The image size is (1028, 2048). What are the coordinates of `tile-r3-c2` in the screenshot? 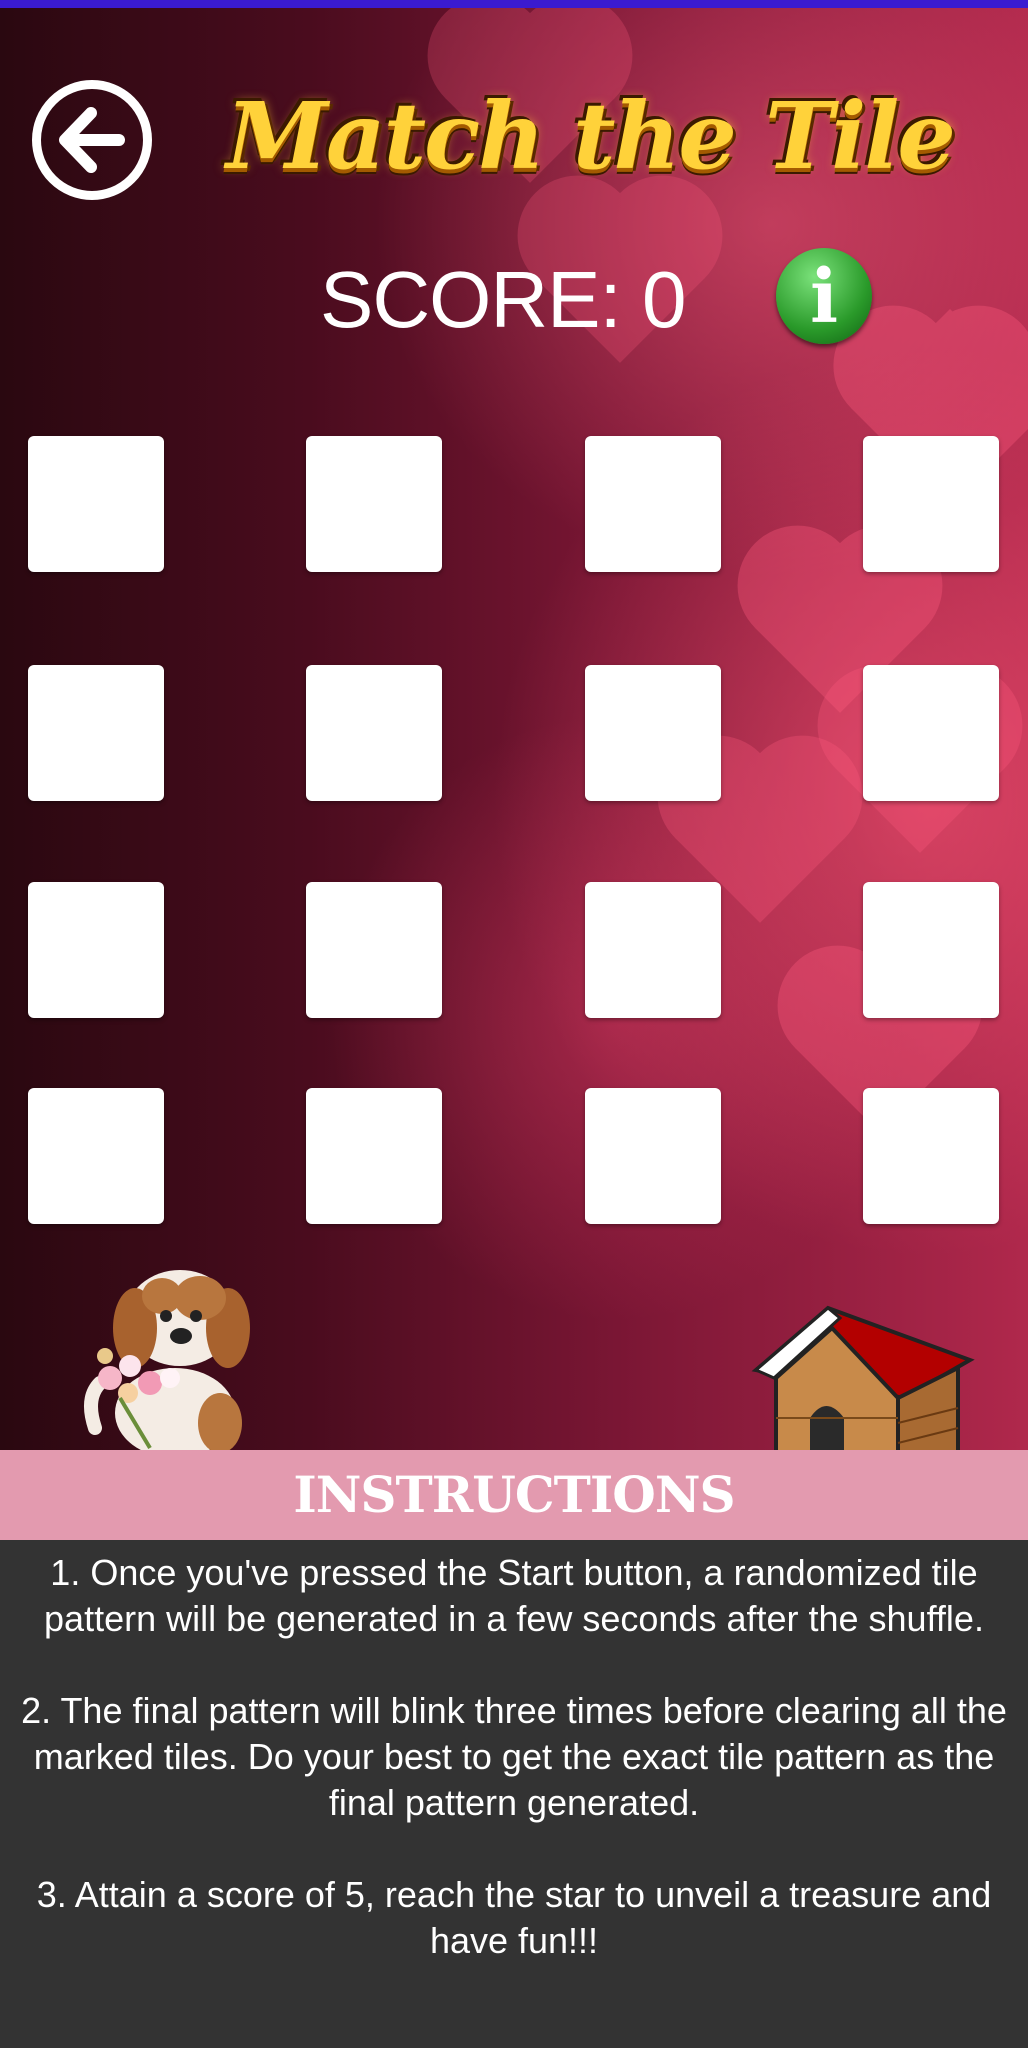 It's located at (374, 950).